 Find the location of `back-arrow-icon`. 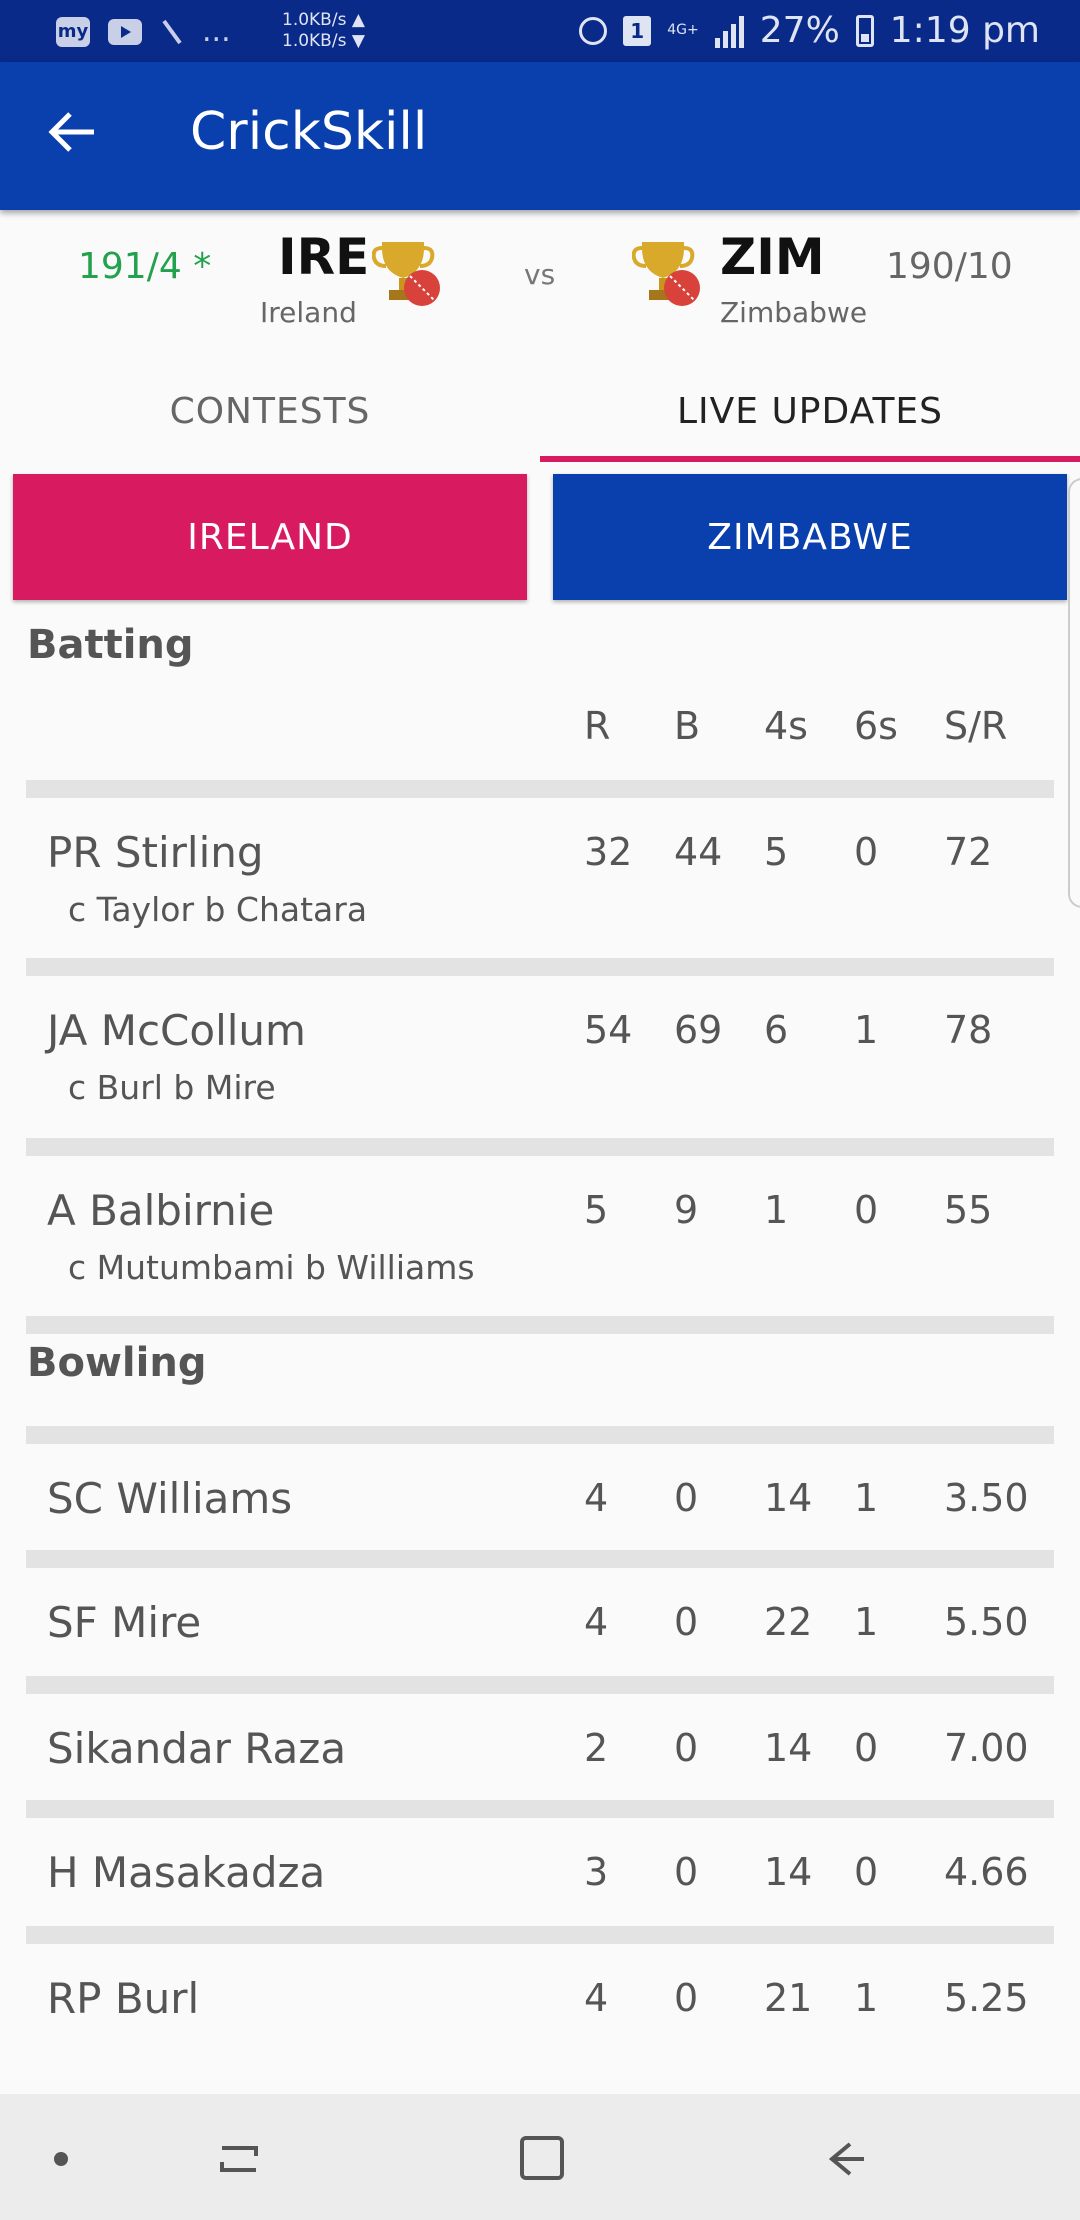

back-arrow-icon is located at coordinates (74, 132).